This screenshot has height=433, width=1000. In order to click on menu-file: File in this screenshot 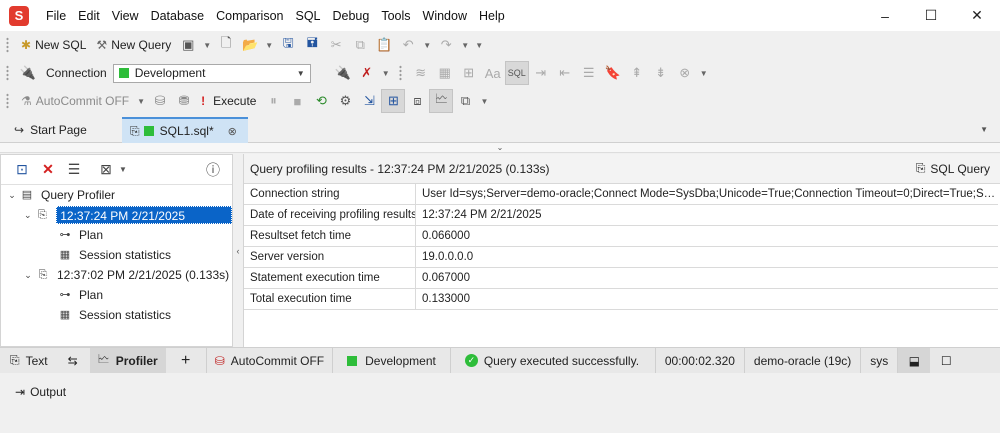, I will do `click(56, 16)`.